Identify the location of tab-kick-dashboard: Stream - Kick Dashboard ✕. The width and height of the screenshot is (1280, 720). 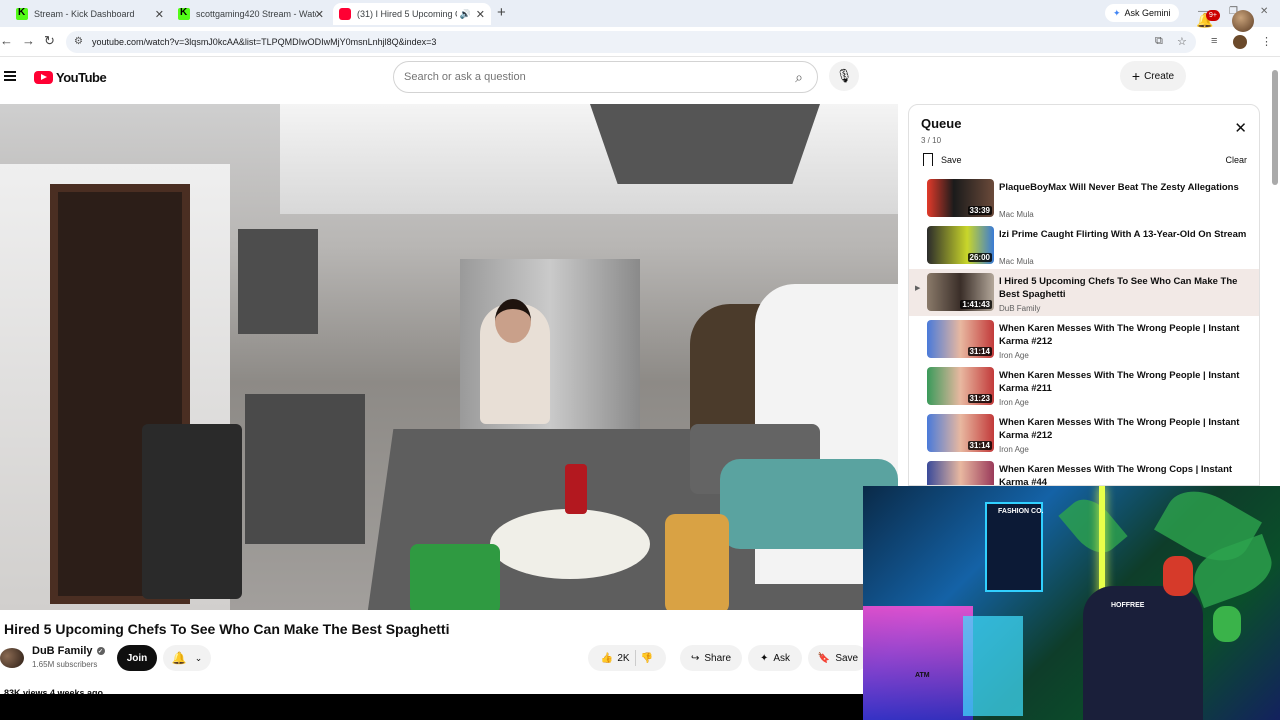
(90, 14).